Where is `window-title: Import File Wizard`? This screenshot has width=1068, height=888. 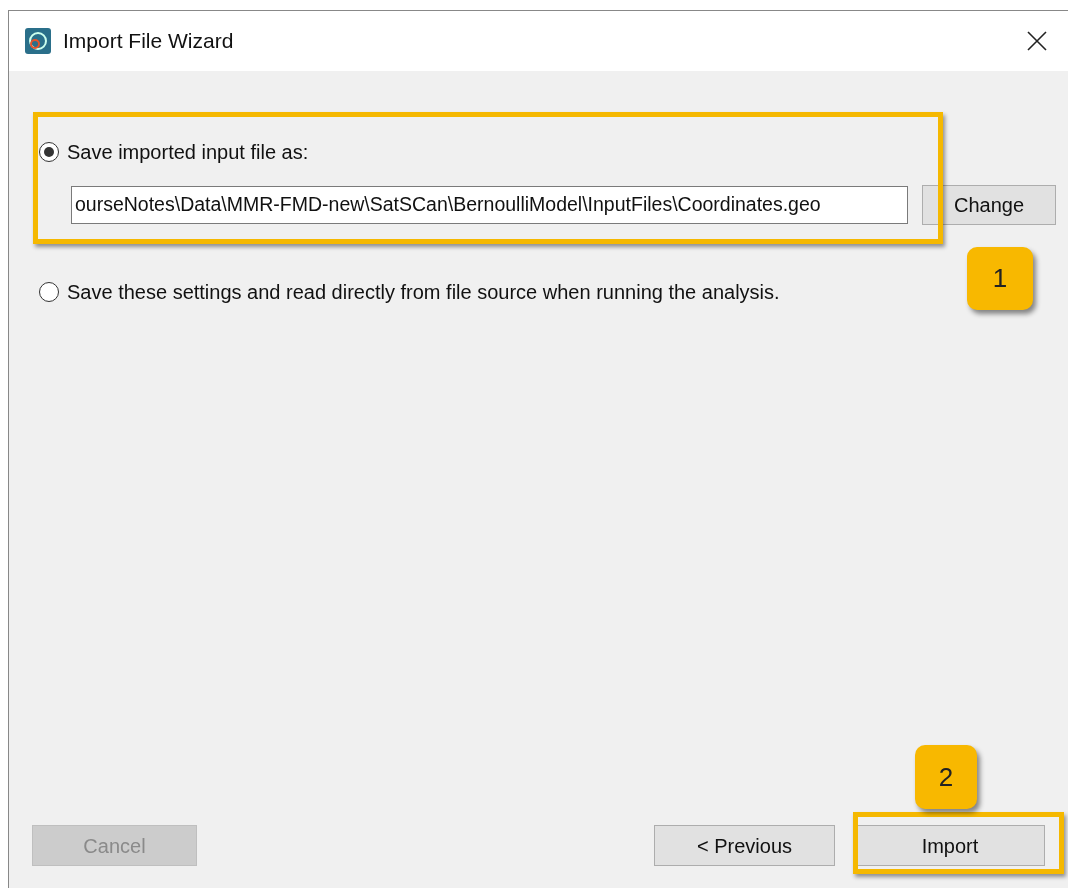 window-title: Import File Wizard is located at coordinates (148, 41).